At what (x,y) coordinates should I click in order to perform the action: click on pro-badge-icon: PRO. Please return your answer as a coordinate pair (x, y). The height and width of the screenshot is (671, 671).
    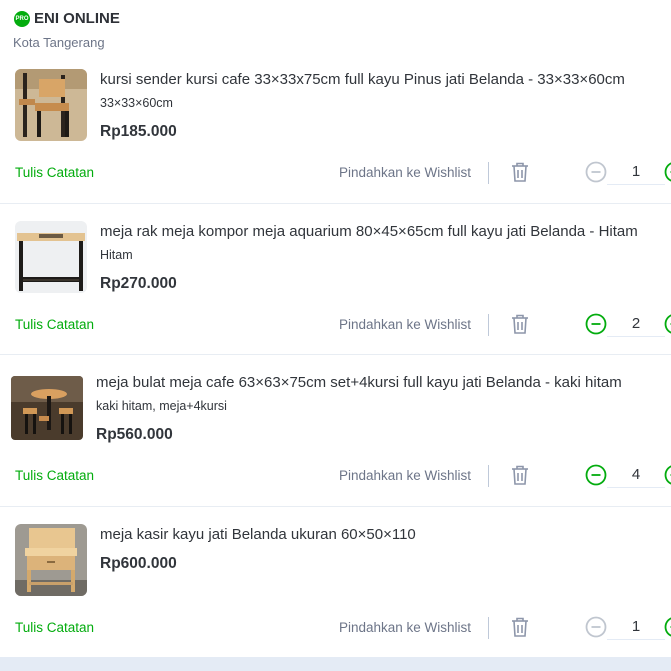
    Looking at the image, I should click on (22, 19).